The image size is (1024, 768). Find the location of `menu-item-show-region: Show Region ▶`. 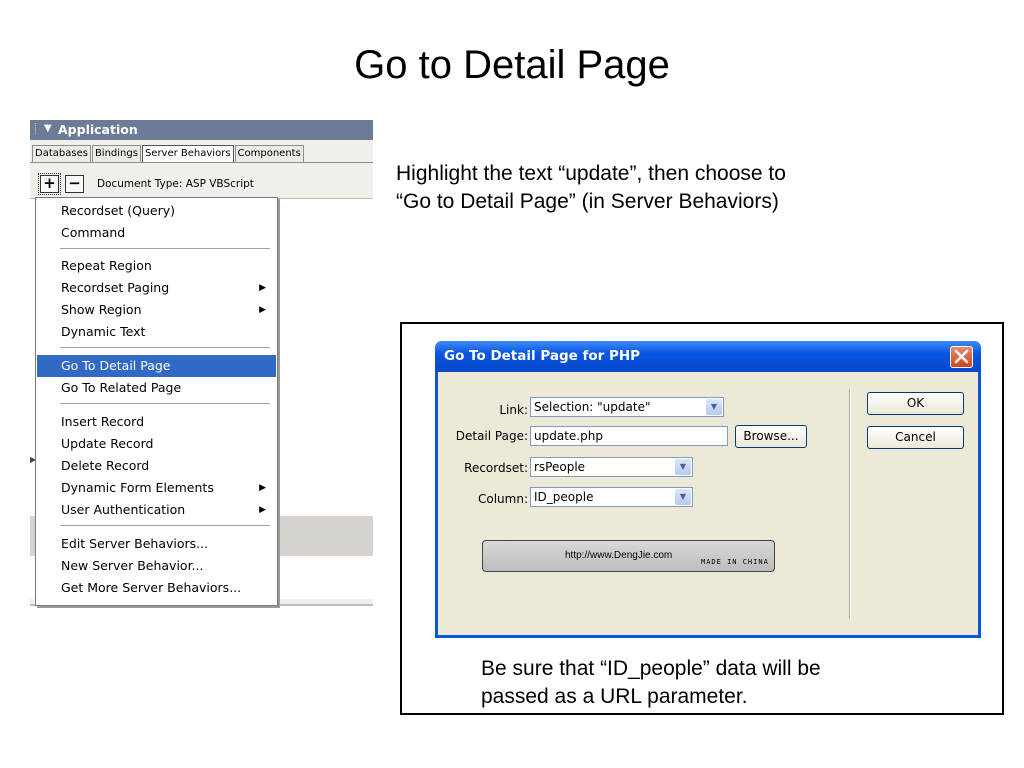

menu-item-show-region: Show Region ▶ is located at coordinates (156, 310).